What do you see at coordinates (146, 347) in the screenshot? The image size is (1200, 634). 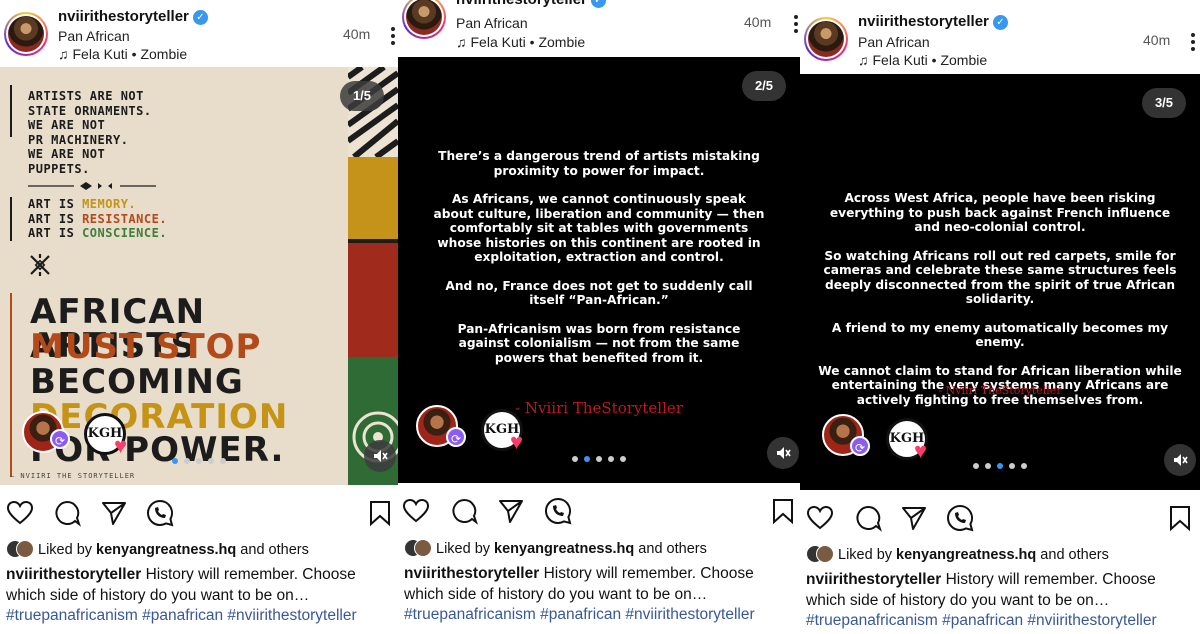 I see `poster-headline-2: MUST STOP` at bounding box center [146, 347].